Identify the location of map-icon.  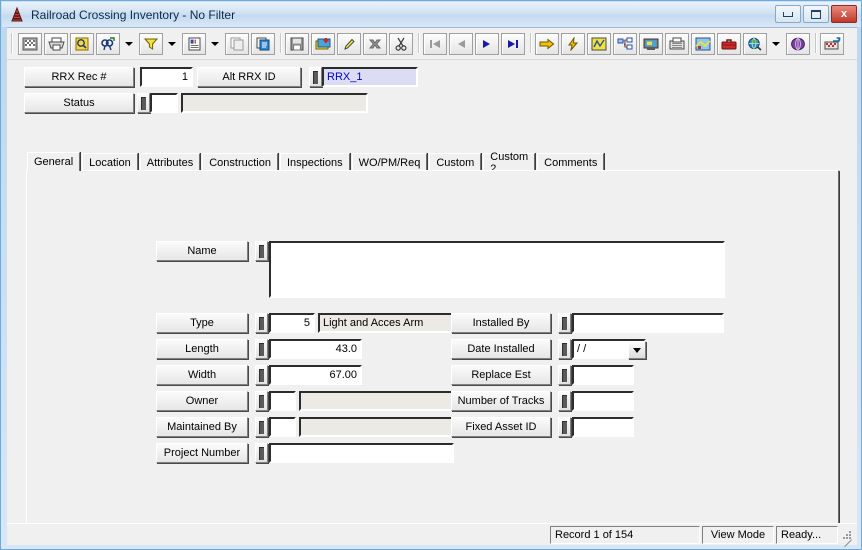
(703, 43).